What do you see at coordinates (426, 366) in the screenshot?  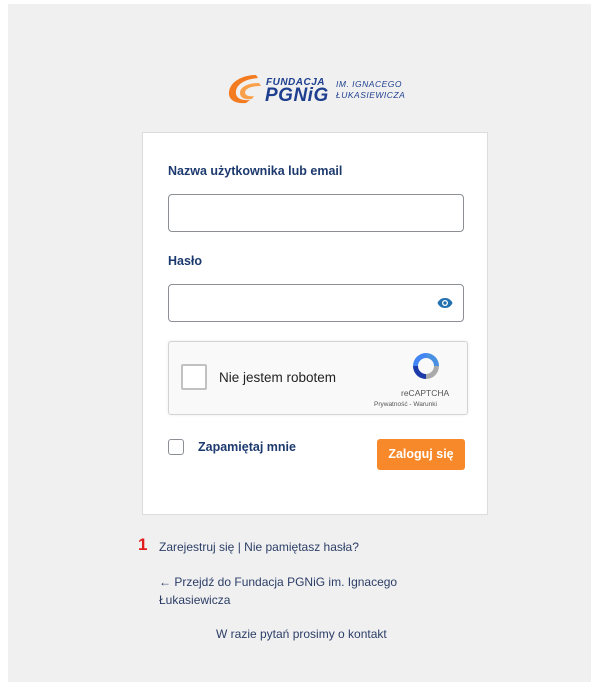 I see `recaptcha-icon` at bounding box center [426, 366].